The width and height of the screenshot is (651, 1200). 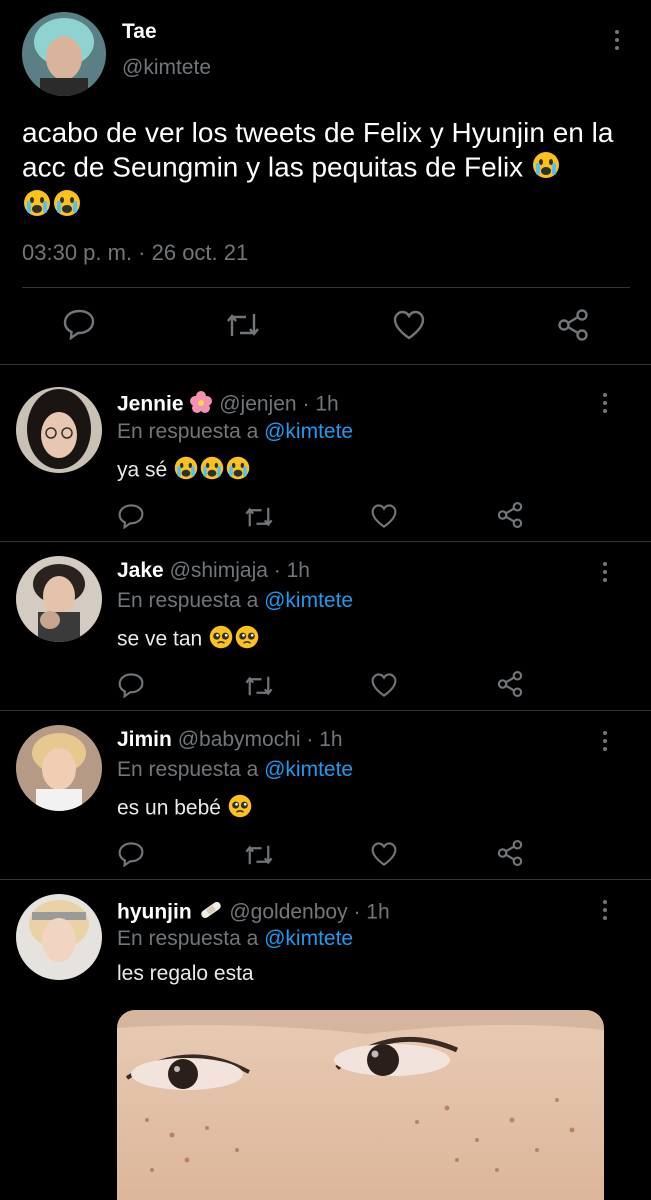 I want to click on reply-header: hyunjin @goldenboy · 1h, so click(x=253, y=913).